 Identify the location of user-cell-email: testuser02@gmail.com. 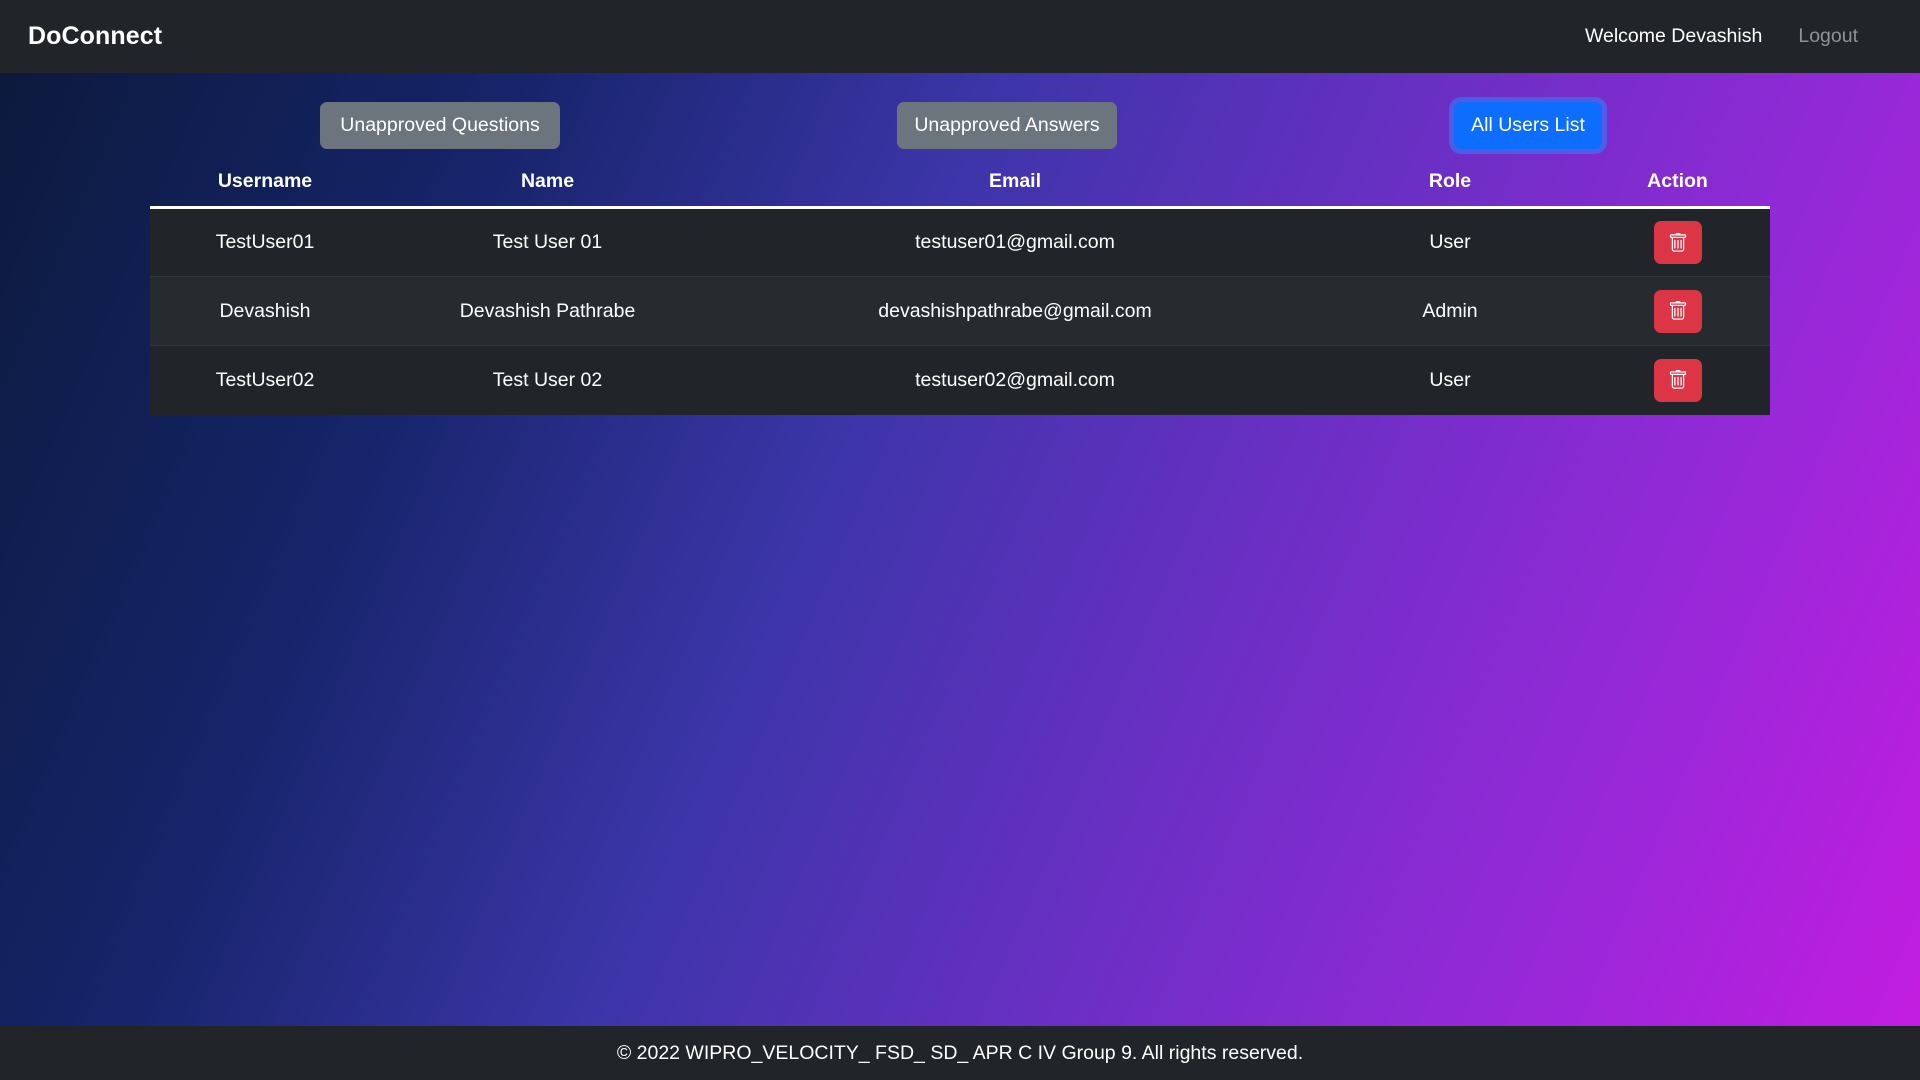
(1015, 380).